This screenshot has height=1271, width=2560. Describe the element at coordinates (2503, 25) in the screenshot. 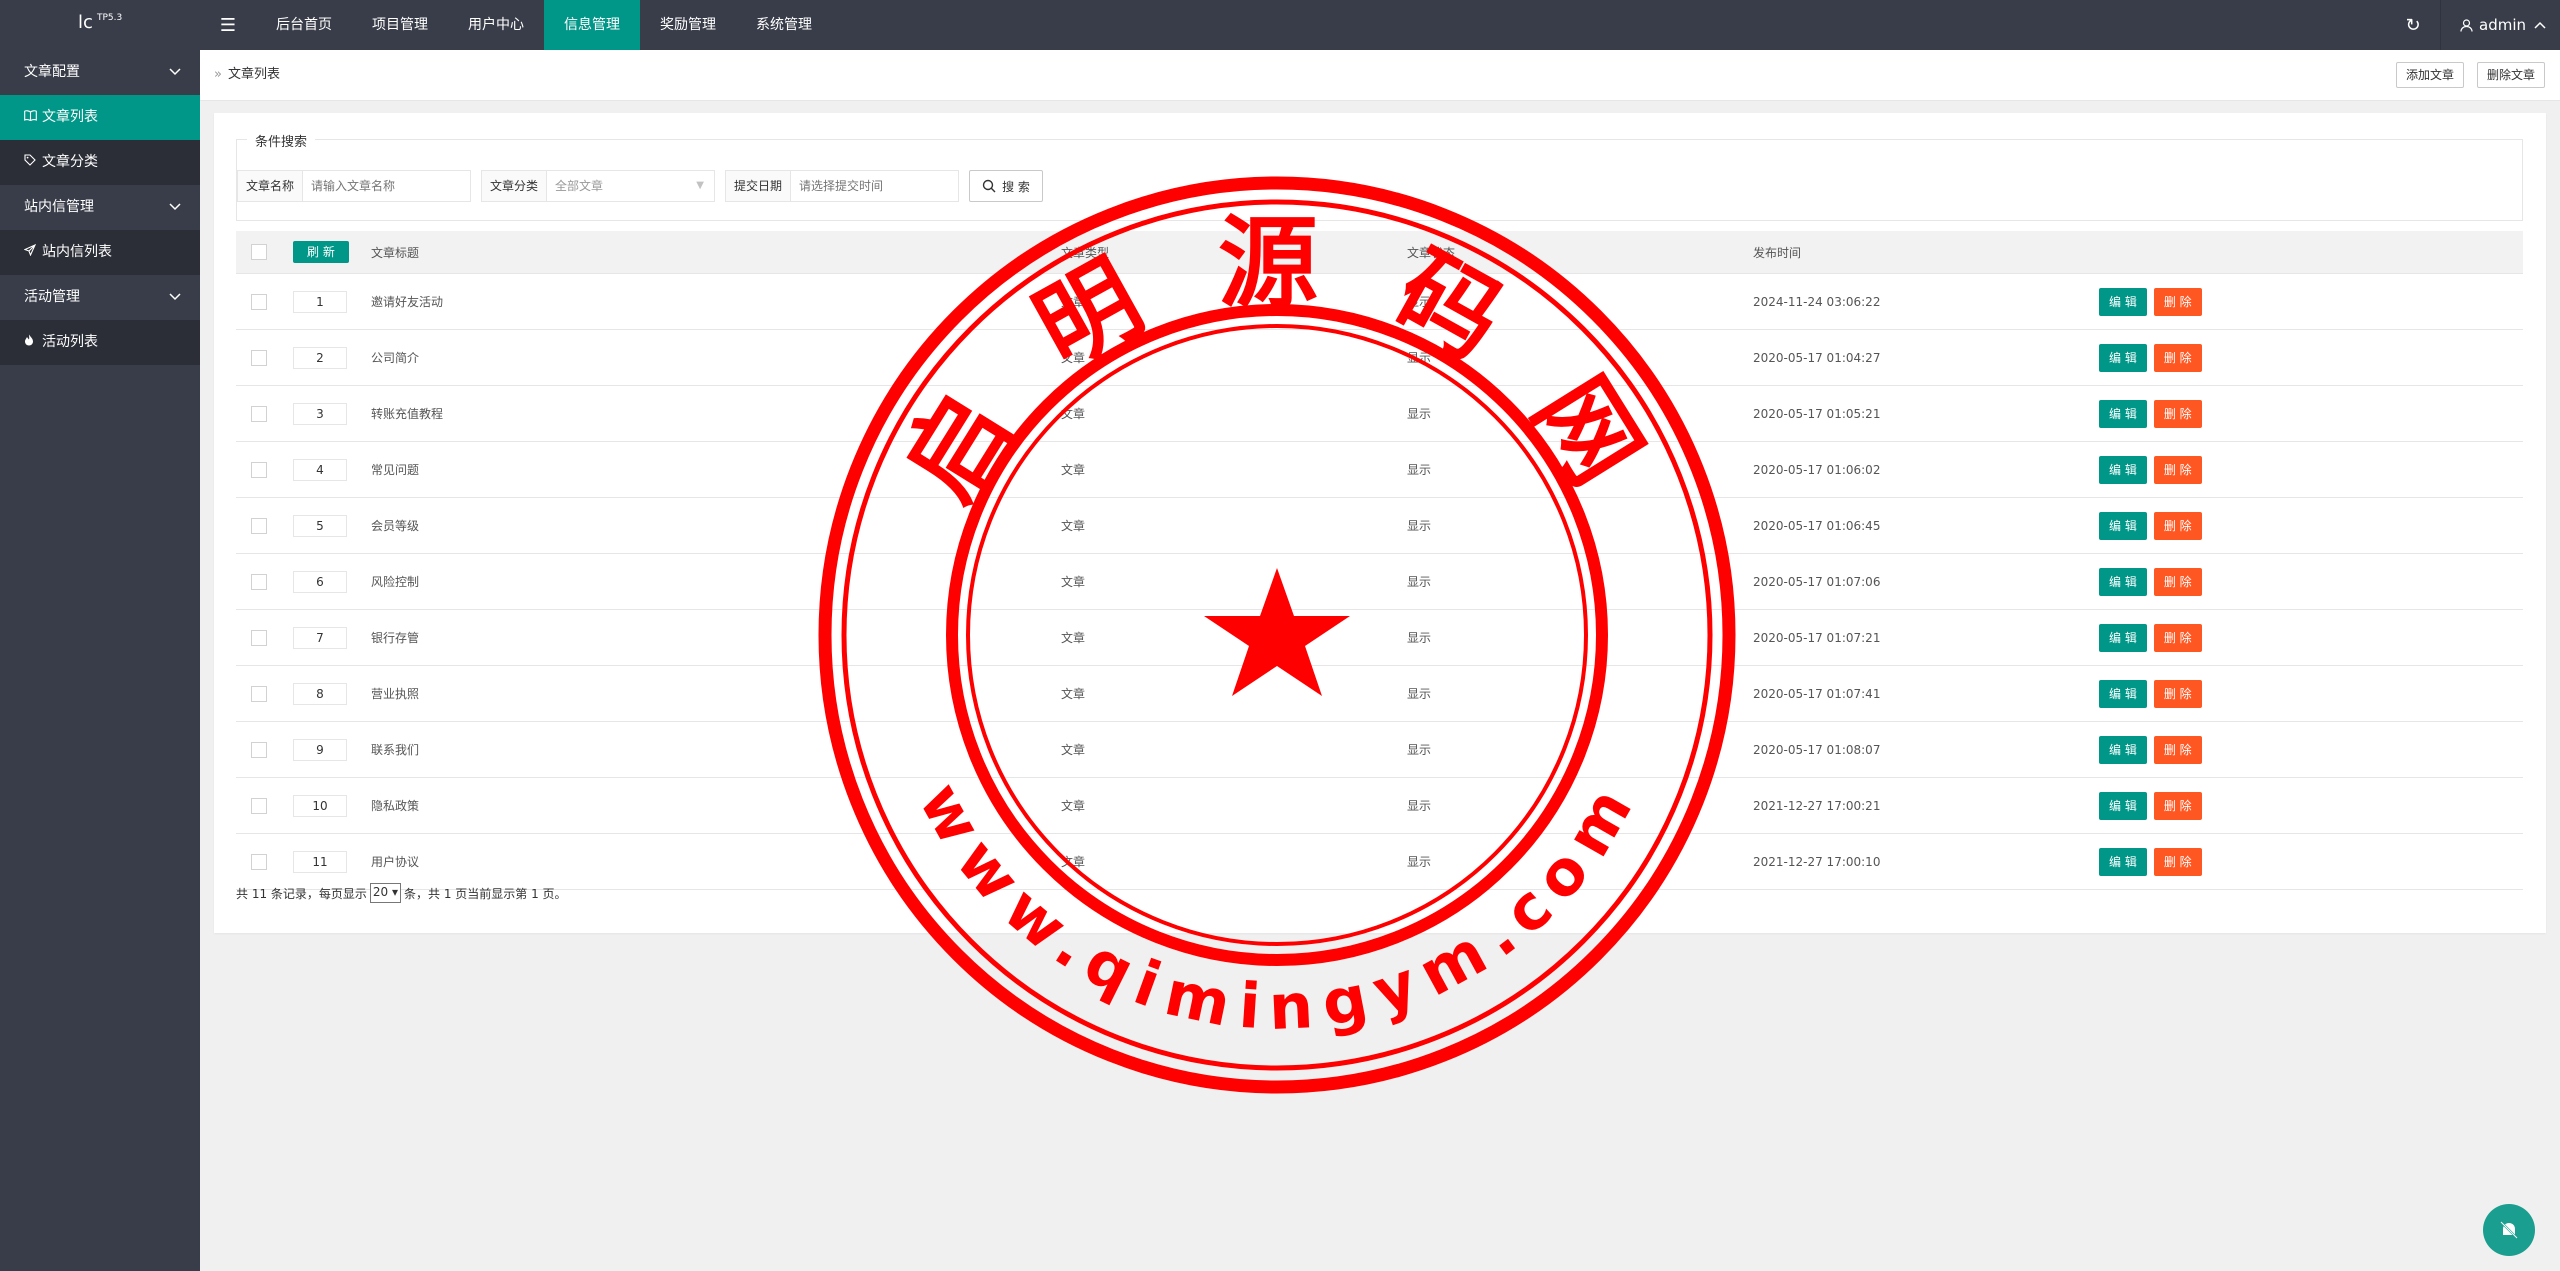

I see `user-menu: admin` at that location.